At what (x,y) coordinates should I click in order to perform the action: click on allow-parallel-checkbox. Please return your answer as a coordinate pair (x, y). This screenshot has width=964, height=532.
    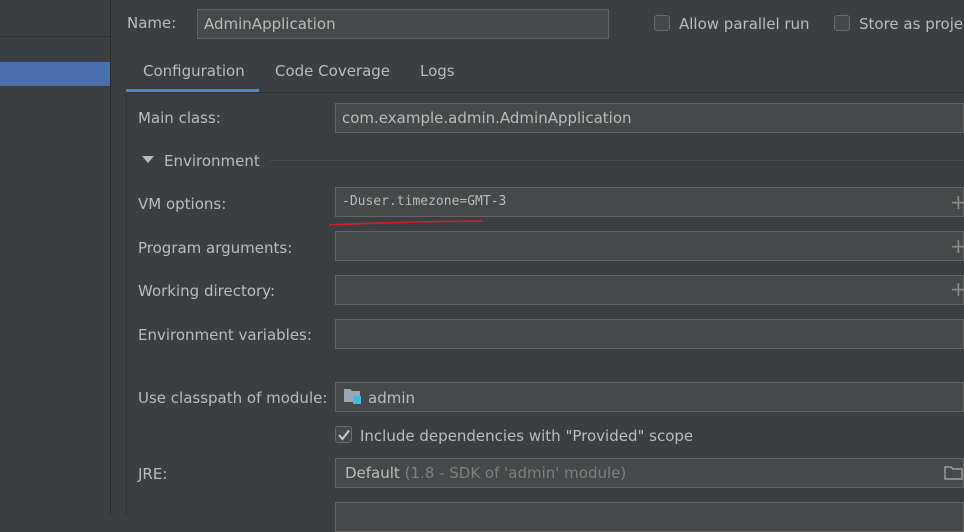
    Looking at the image, I should click on (662, 23).